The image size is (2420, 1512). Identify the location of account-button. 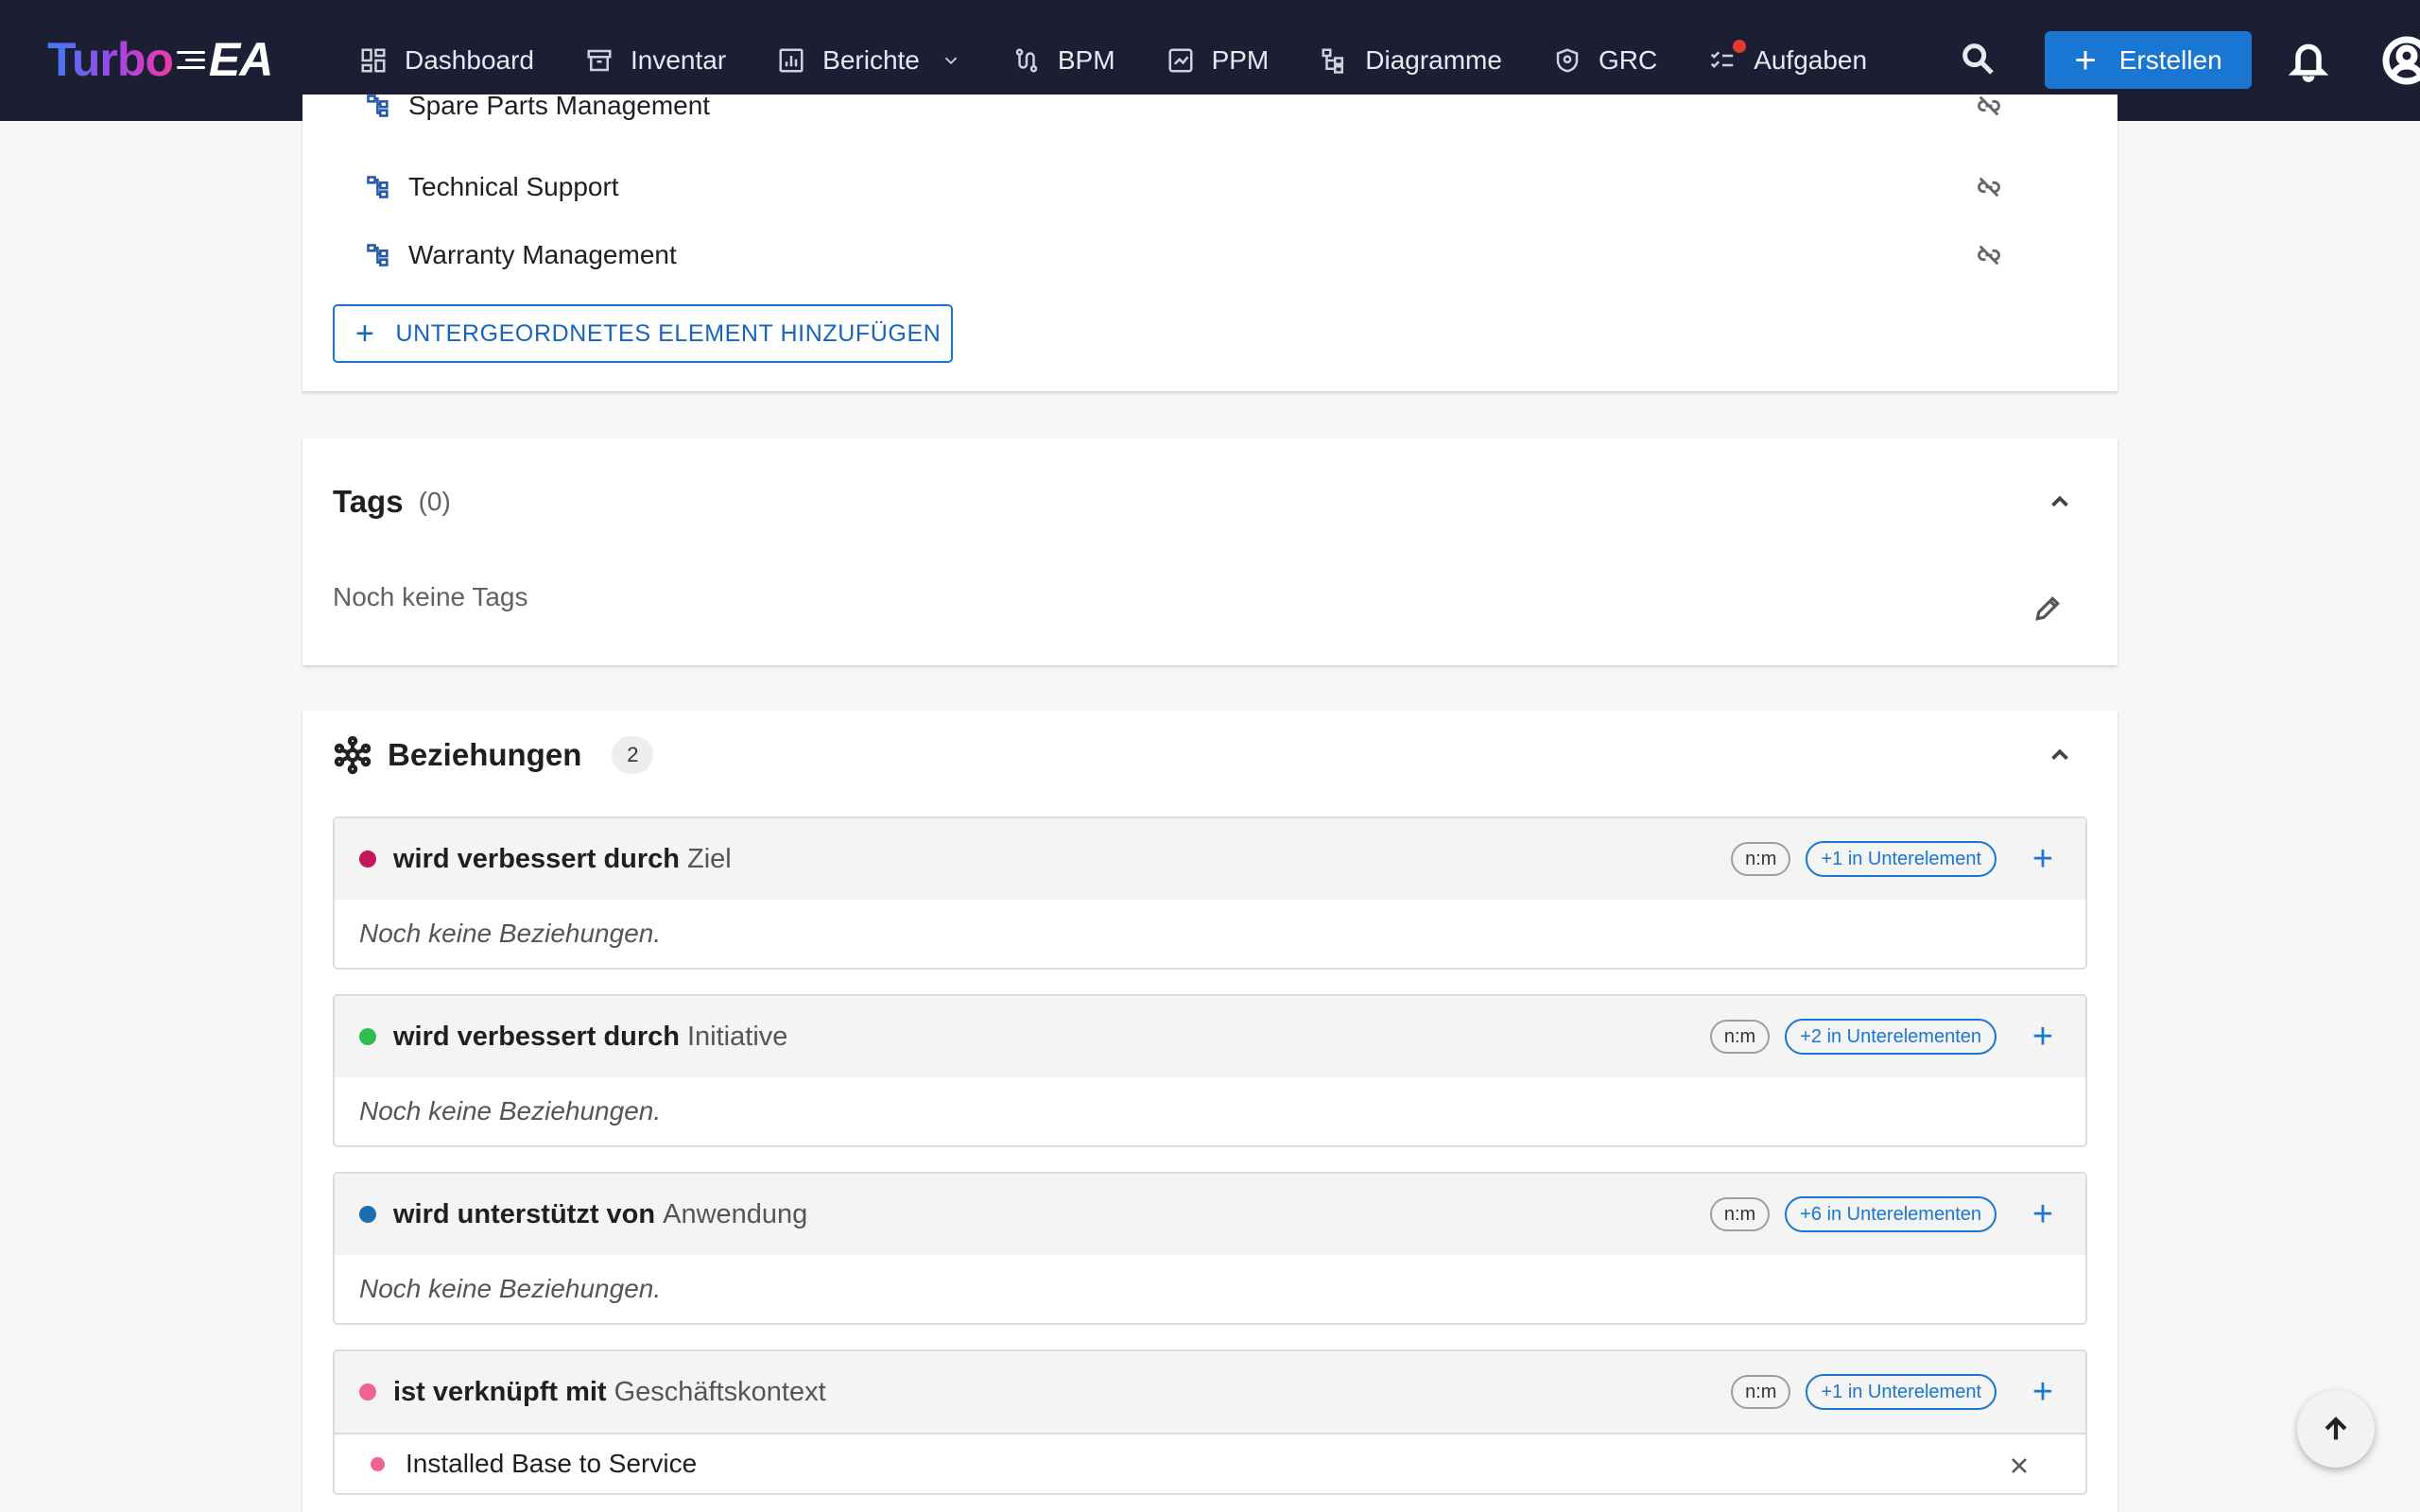
(2401, 60).